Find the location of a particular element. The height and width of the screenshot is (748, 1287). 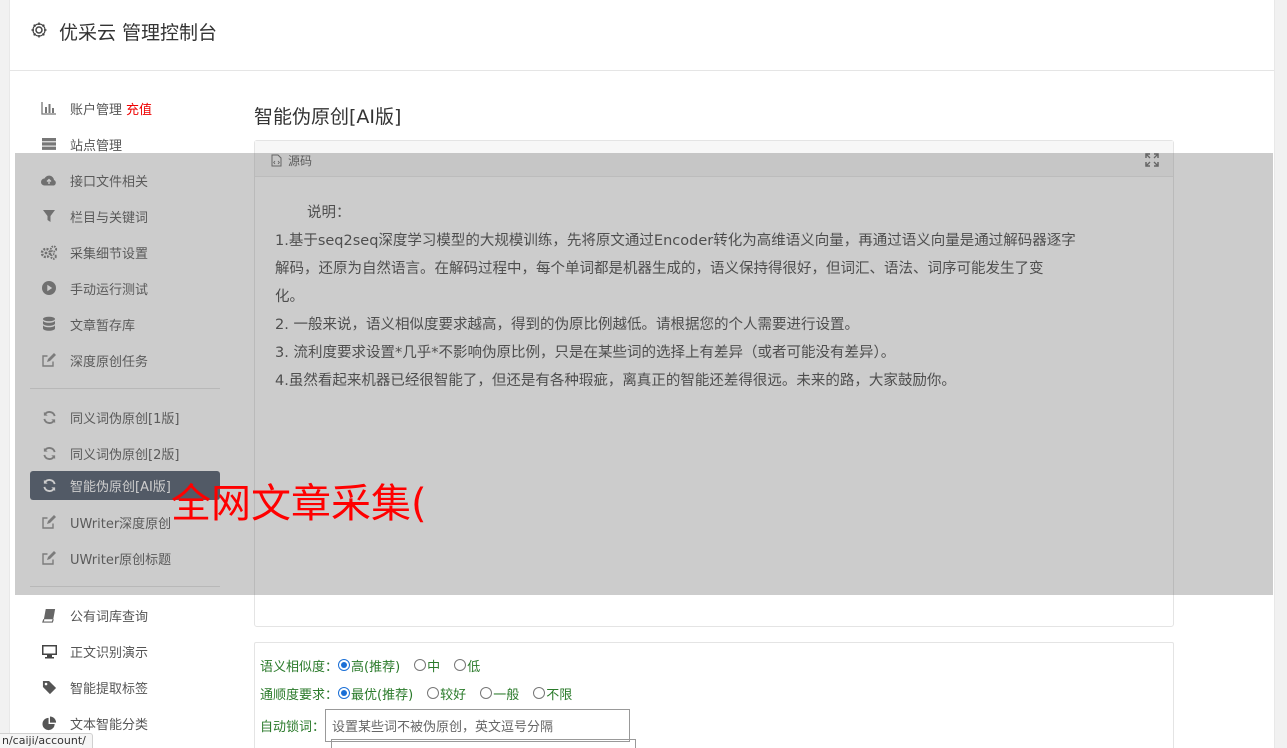

similarity-radio-high: 高(推荐) is located at coordinates (369, 665).